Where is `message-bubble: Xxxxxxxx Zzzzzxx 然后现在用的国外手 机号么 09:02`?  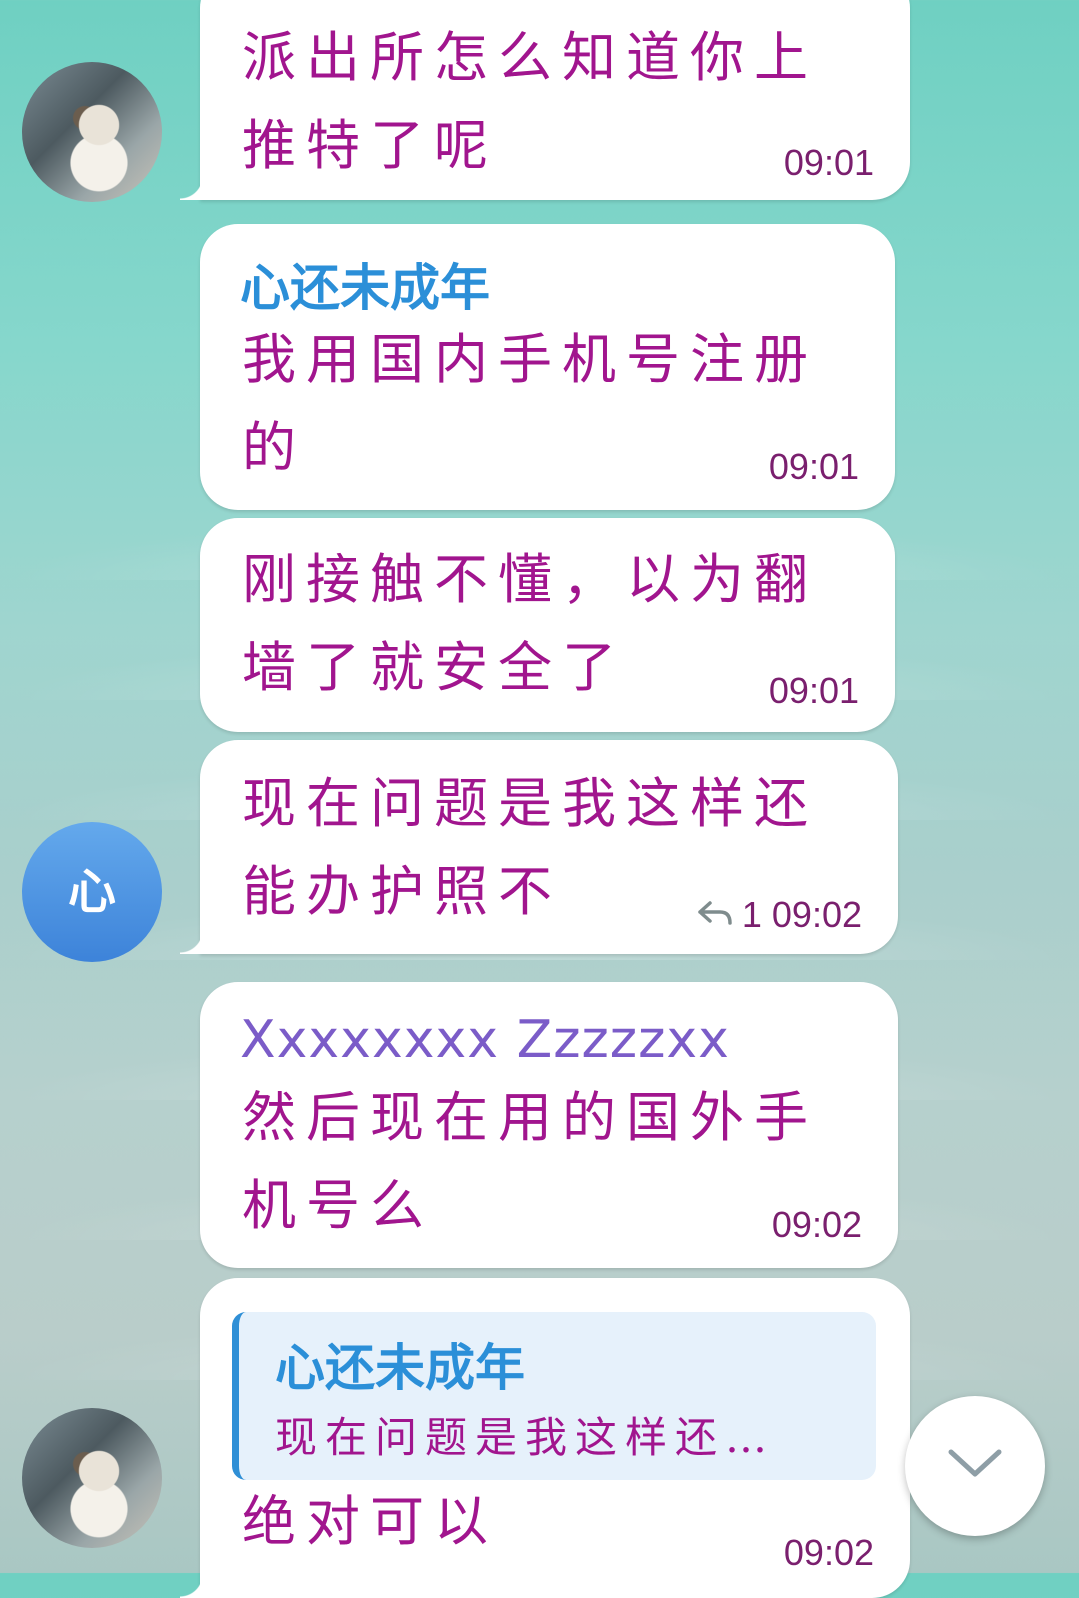 message-bubble: Xxxxxxxx Zzzzzxx 然后现在用的国外手 机号么 09:02 is located at coordinates (549, 1125).